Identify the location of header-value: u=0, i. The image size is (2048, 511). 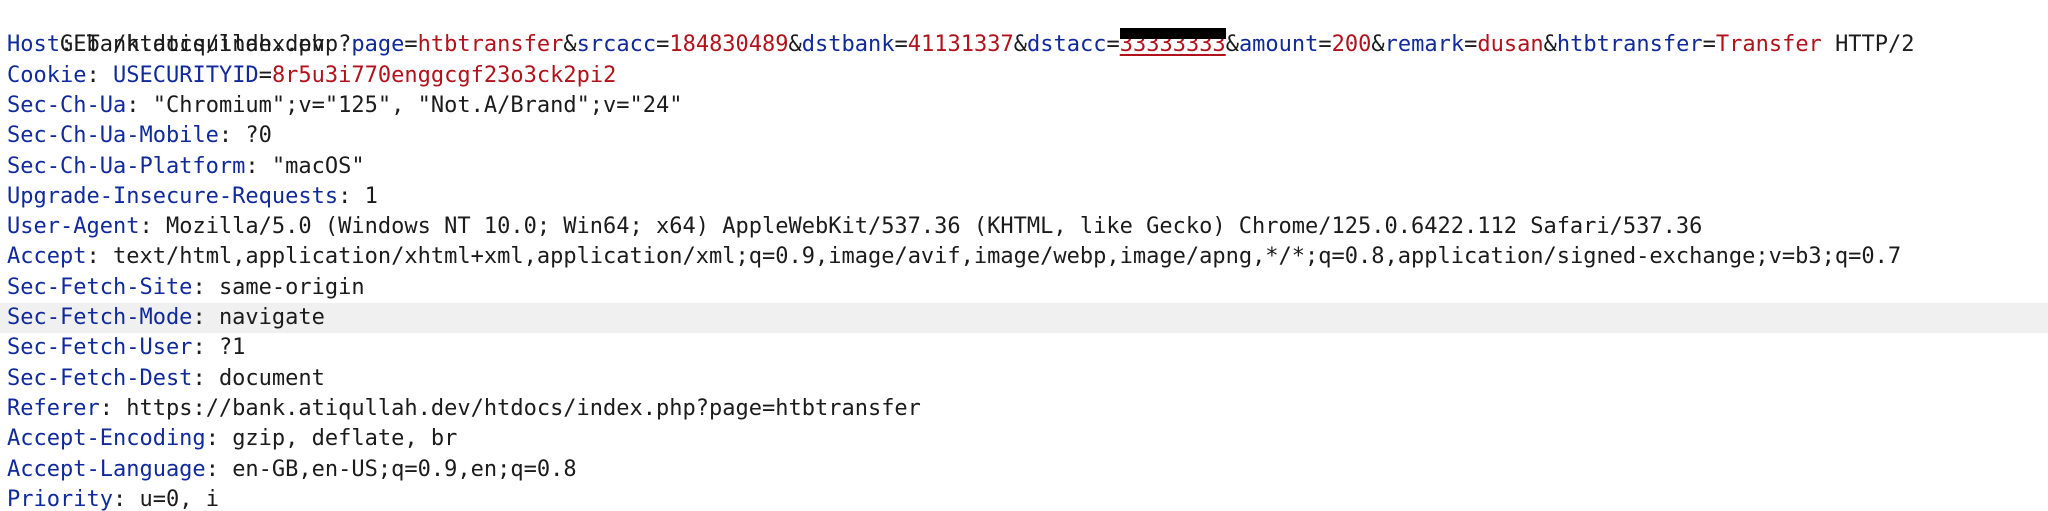
(179, 498).